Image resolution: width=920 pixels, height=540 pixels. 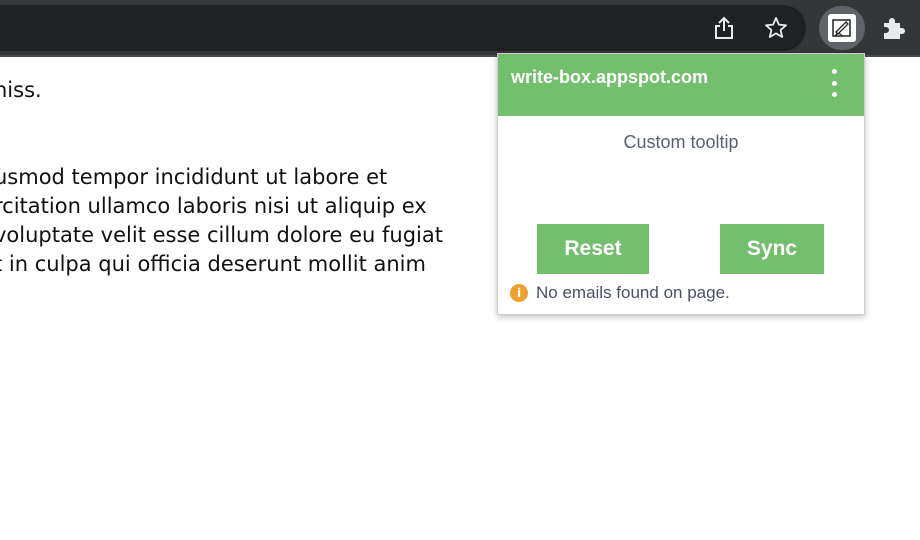 I want to click on popup-header: write-box.appspot.com, so click(x=681, y=85).